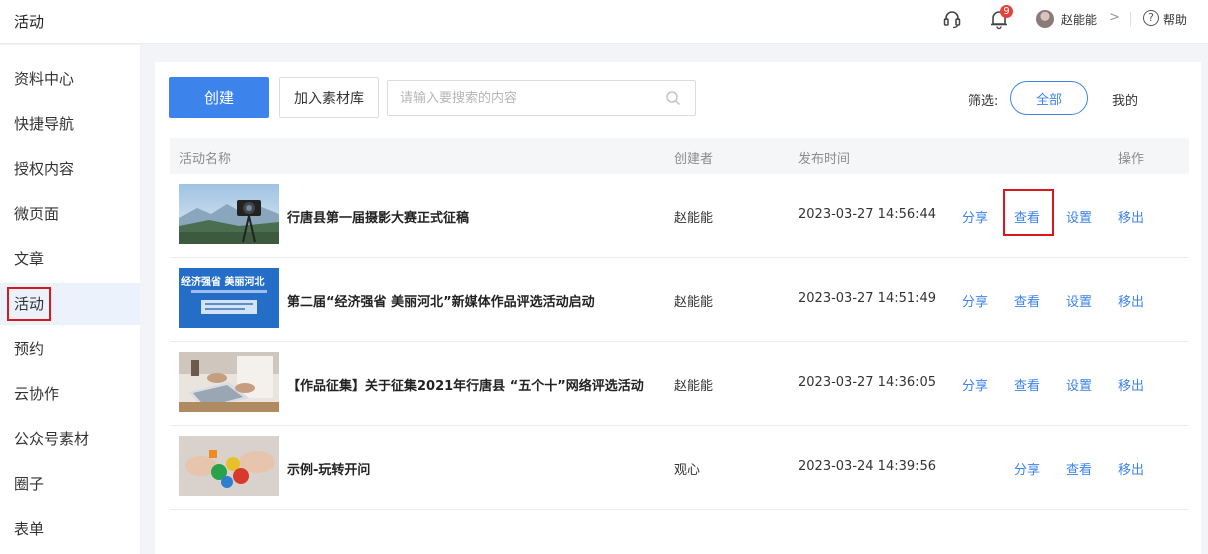 This screenshot has height=554, width=1208. I want to click on help-icon: ?, so click(1151, 18).